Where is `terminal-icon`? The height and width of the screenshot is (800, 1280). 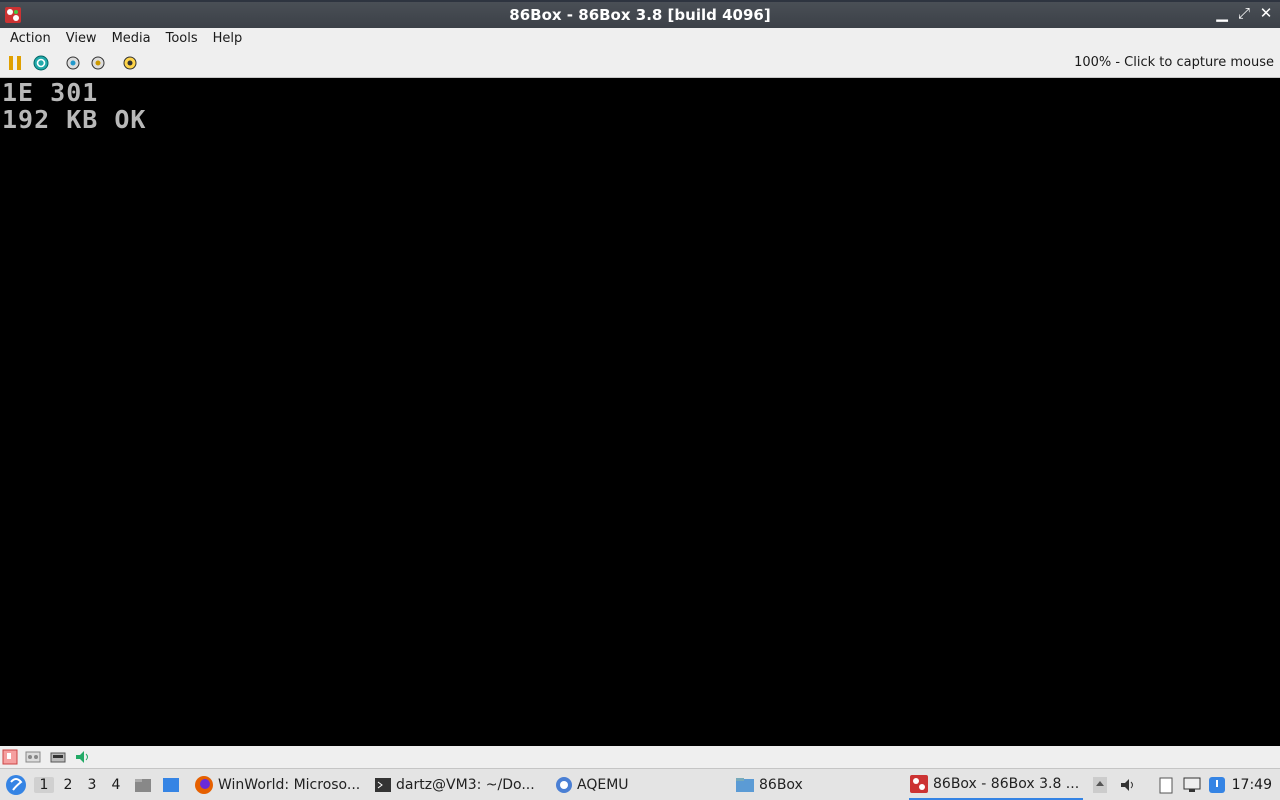 terminal-icon is located at coordinates (383, 784).